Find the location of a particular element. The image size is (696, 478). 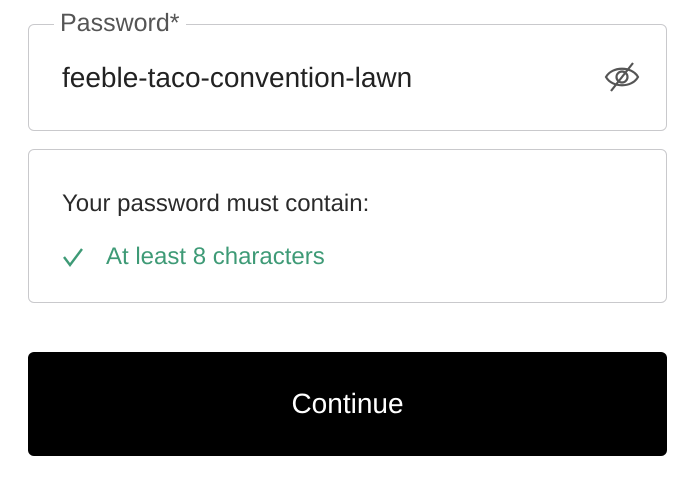

requirements-heading: Your password must contain: is located at coordinates (216, 204).